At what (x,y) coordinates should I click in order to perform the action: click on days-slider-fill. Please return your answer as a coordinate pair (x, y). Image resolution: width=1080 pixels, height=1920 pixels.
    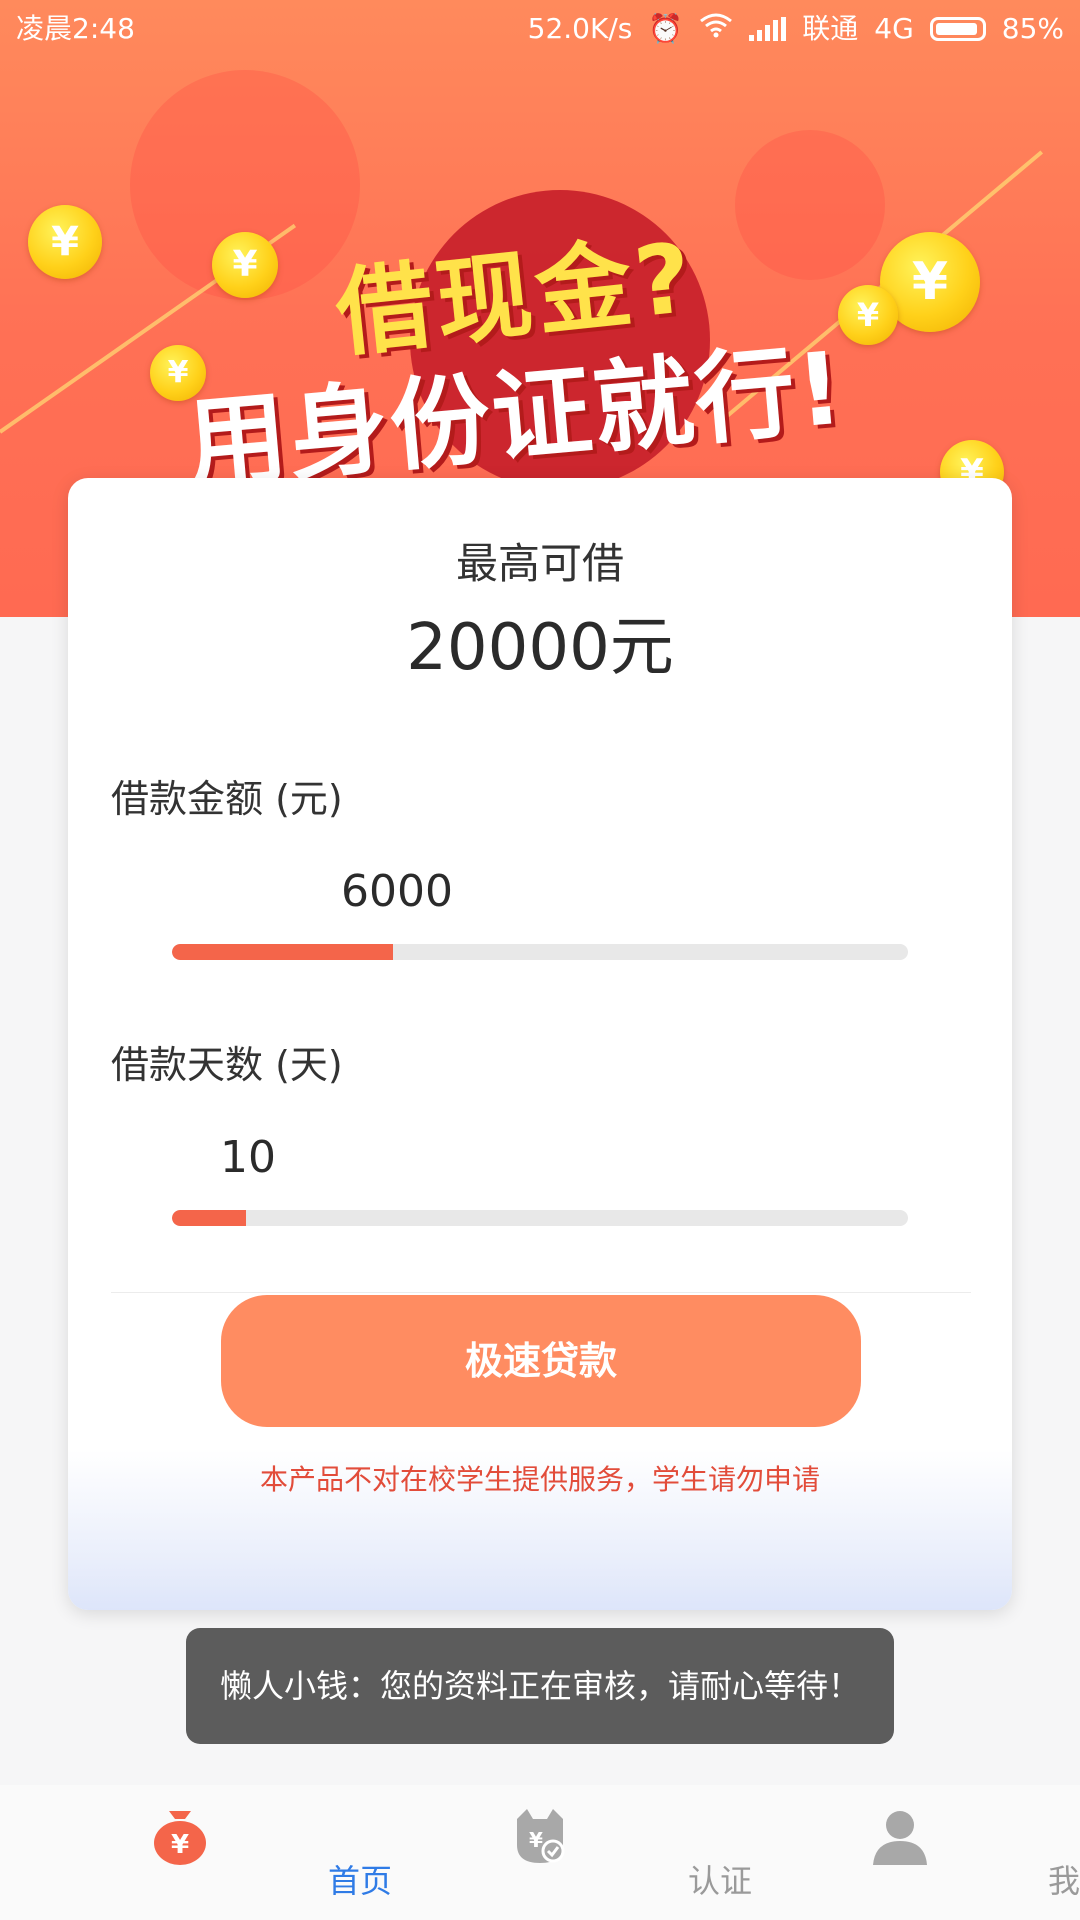
    Looking at the image, I should click on (209, 1218).